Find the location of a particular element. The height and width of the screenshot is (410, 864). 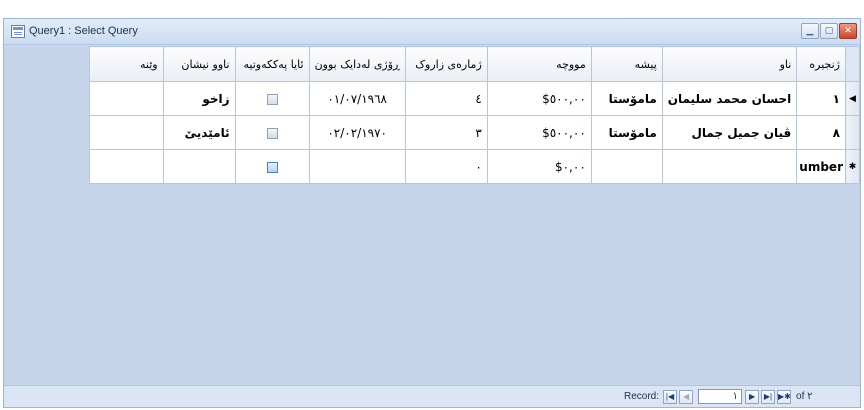

cell-children: ٠ is located at coordinates (446, 166).